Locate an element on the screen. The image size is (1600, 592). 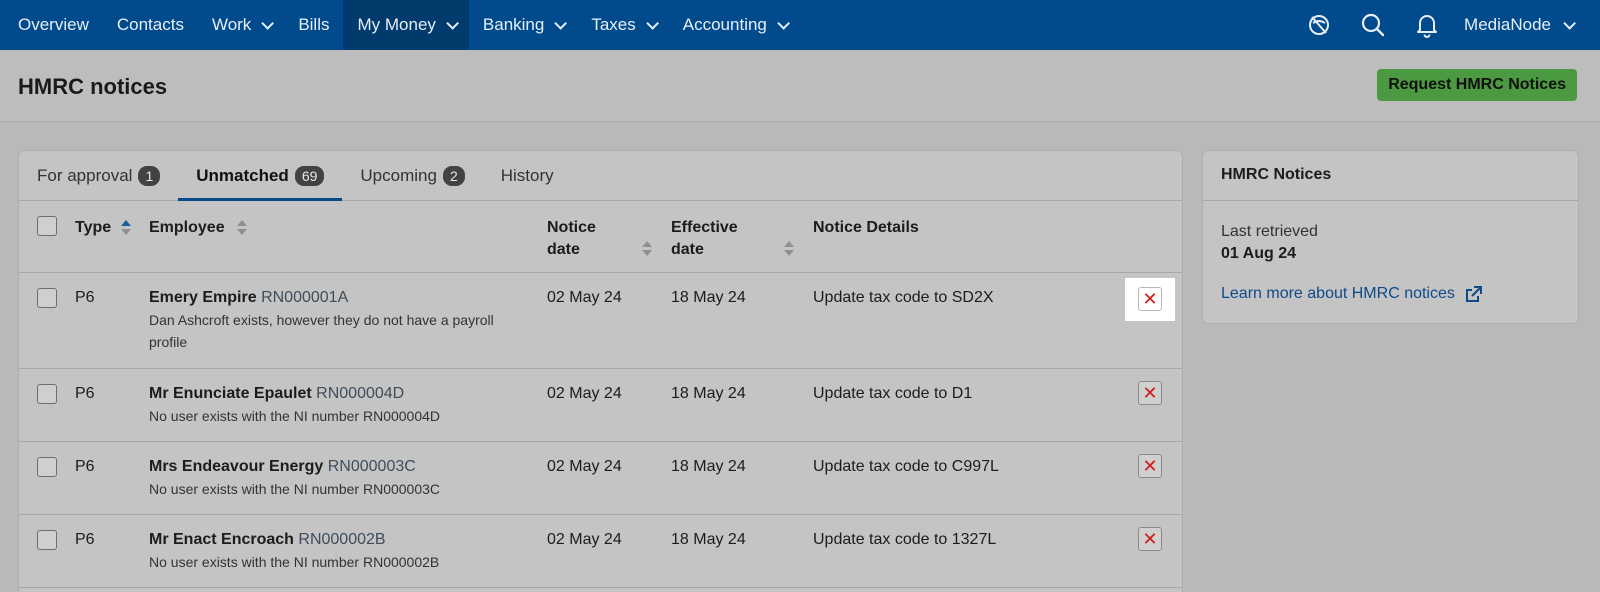
nav-taxes: Taxes is located at coordinates (622, 25).